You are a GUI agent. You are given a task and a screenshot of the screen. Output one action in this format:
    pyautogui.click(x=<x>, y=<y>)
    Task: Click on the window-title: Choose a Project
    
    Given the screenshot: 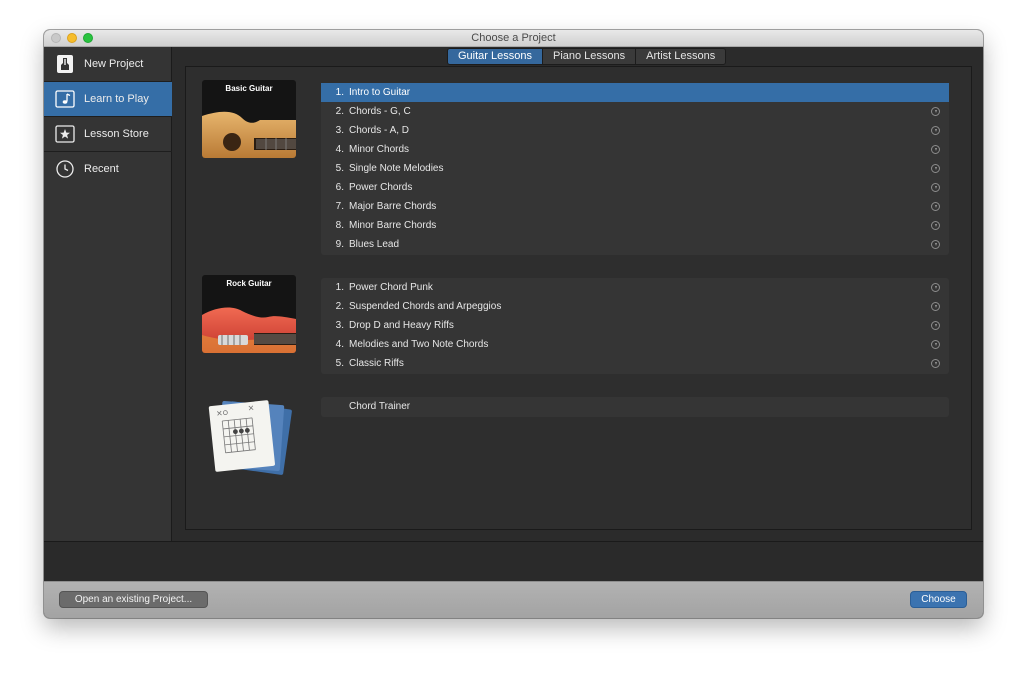 What is the action you would take?
    pyautogui.click(x=513, y=38)
    